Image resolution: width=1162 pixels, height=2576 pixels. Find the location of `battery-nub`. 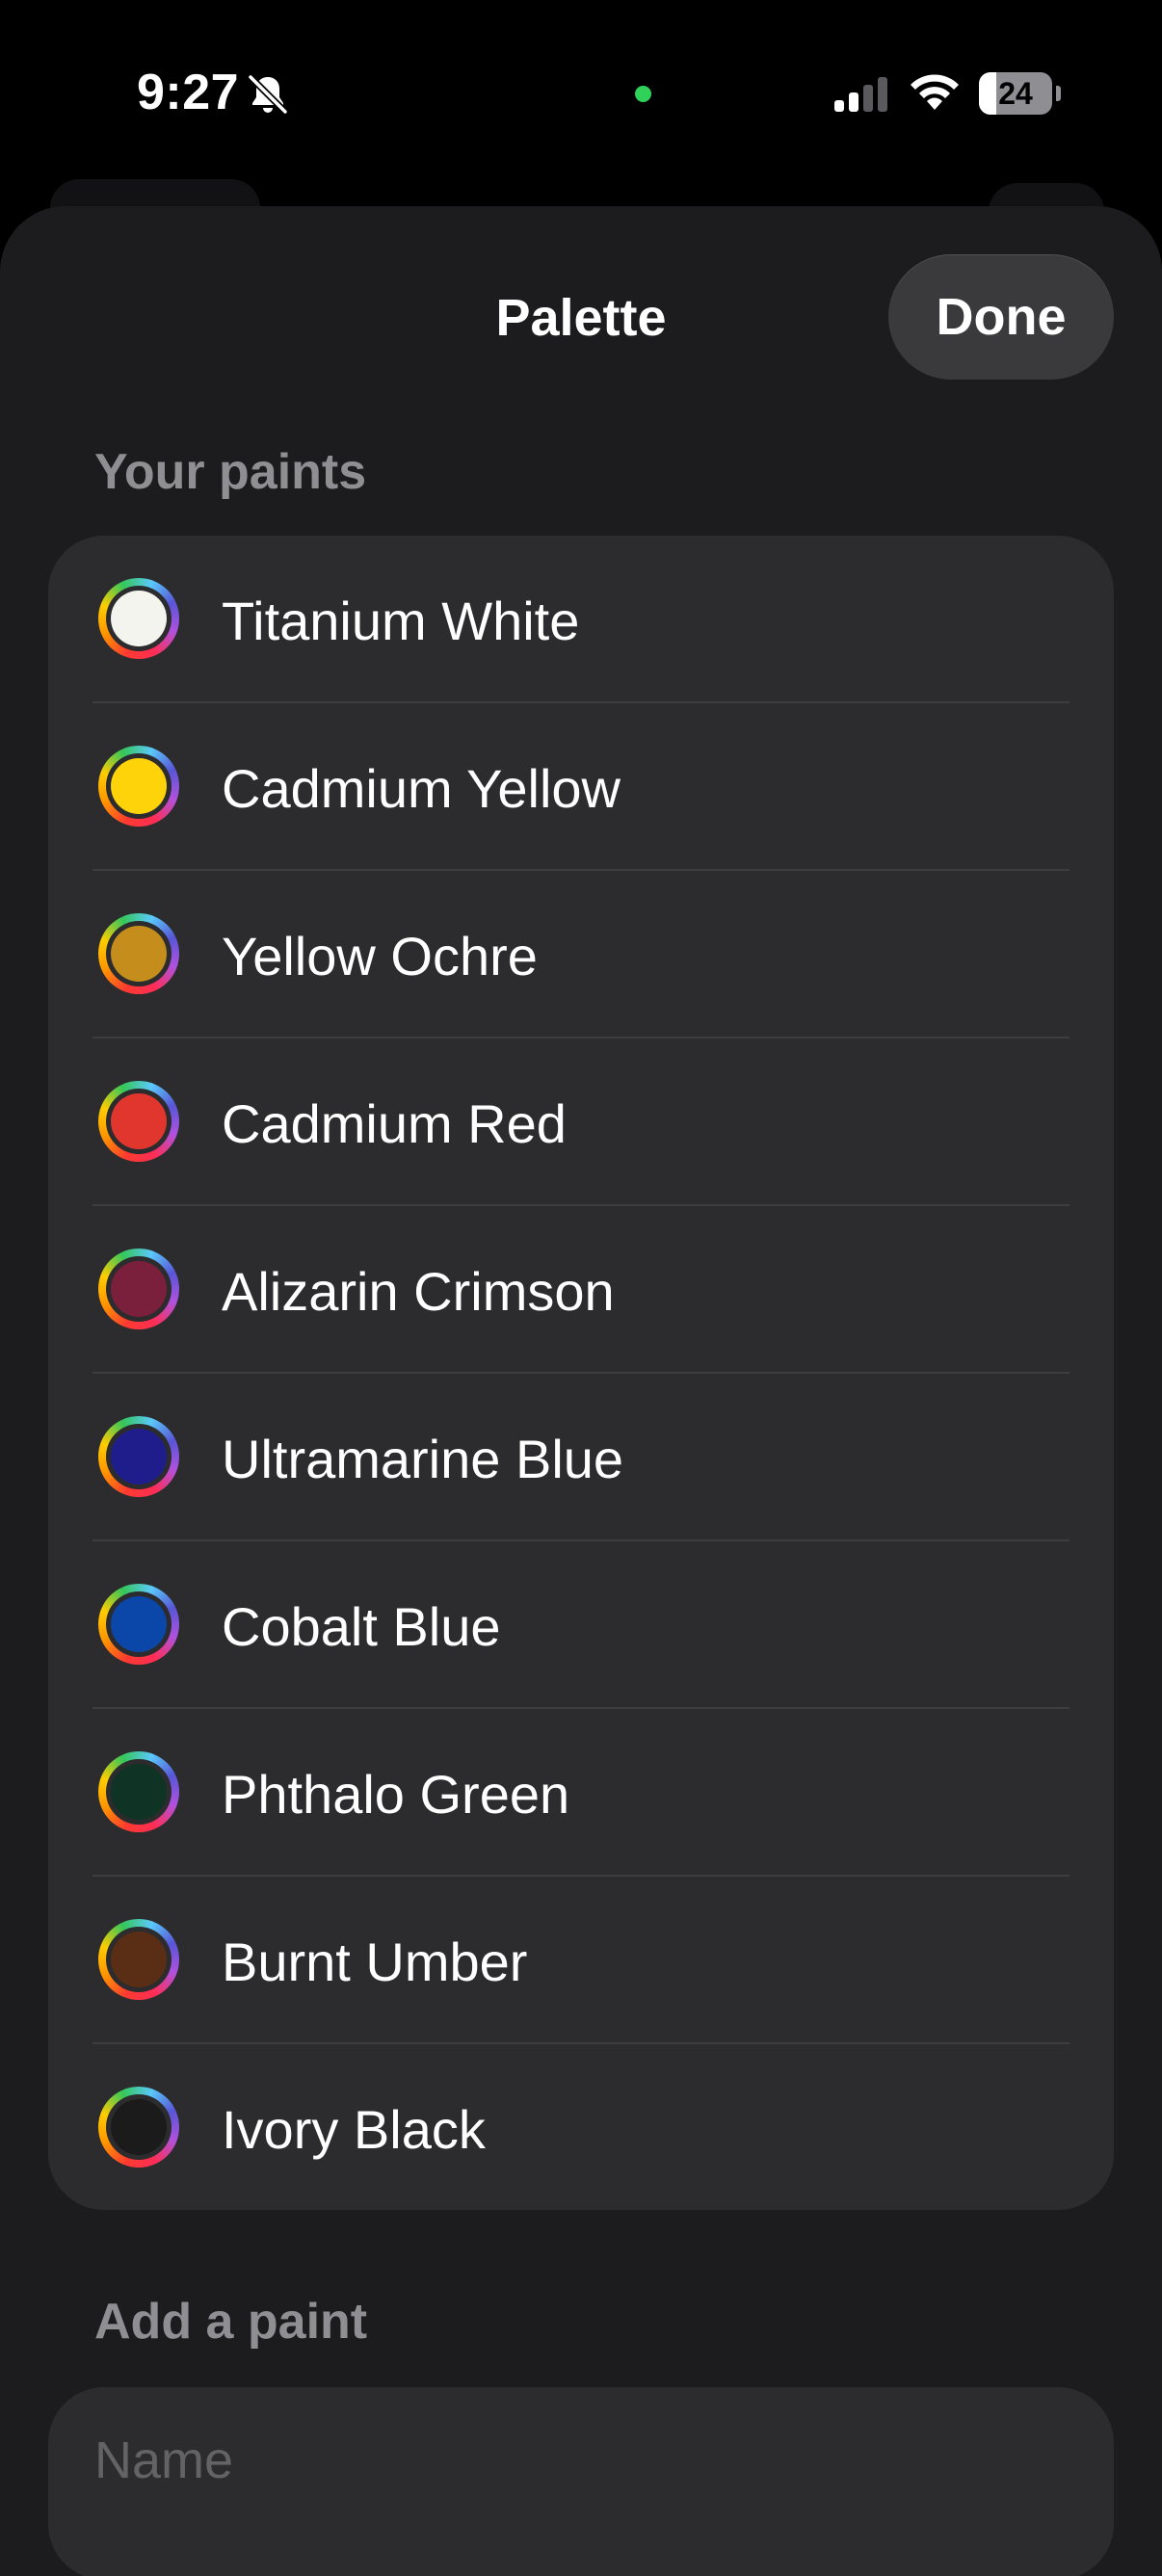

battery-nub is located at coordinates (1059, 94).